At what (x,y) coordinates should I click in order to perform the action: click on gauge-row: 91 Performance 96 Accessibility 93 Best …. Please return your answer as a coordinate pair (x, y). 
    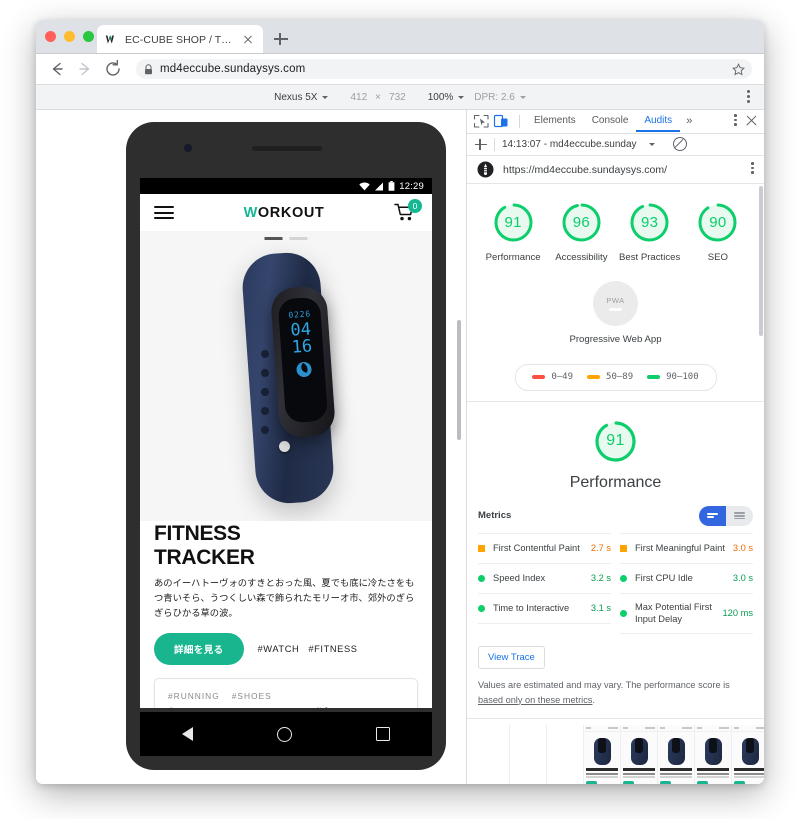
    Looking at the image, I should click on (615, 232).